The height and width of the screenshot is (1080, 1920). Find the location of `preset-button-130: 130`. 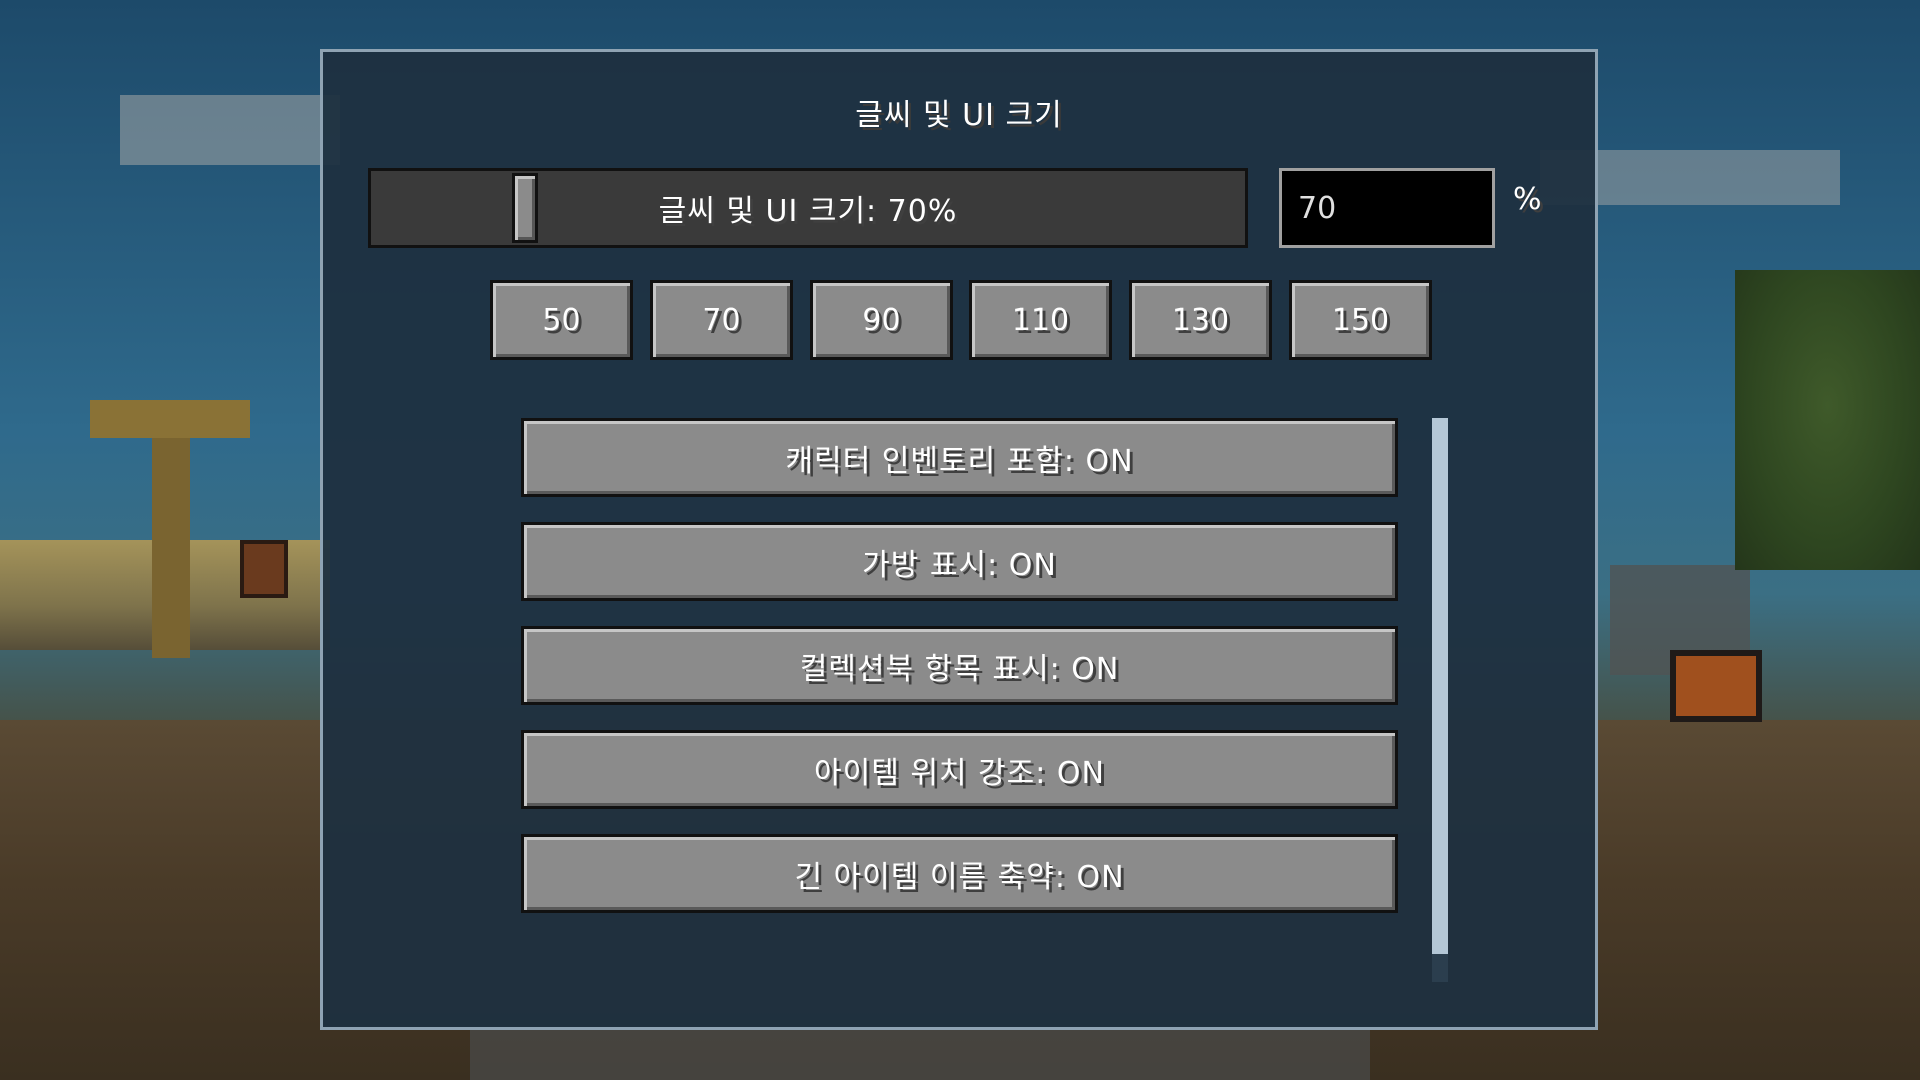

preset-button-130: 130 is located at coordinates (1200, 320).